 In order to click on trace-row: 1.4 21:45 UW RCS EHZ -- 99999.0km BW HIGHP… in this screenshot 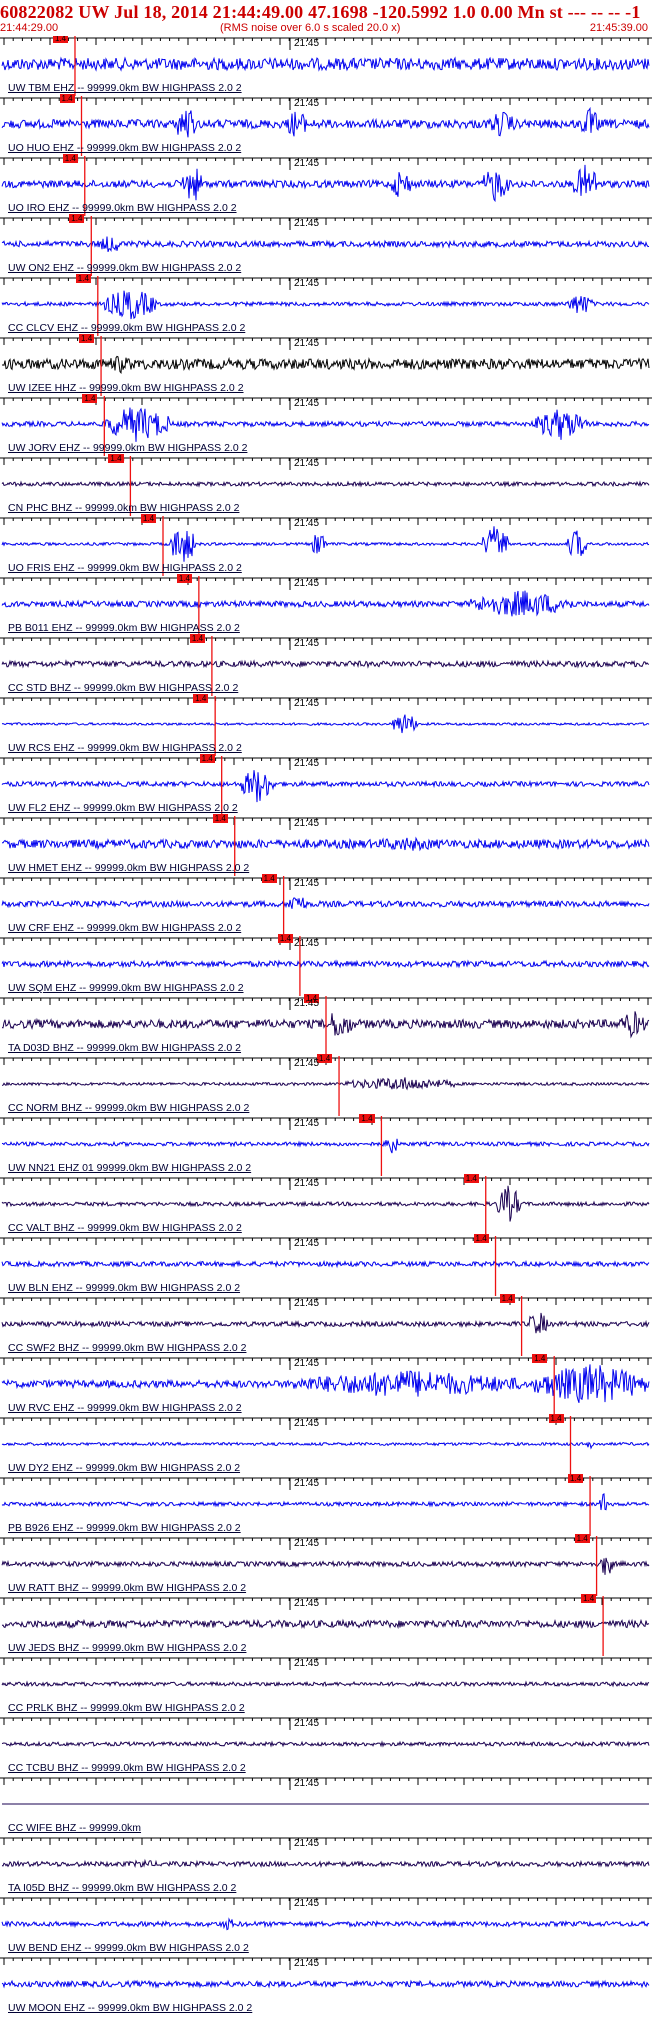, I will do `click(326, 725)`.